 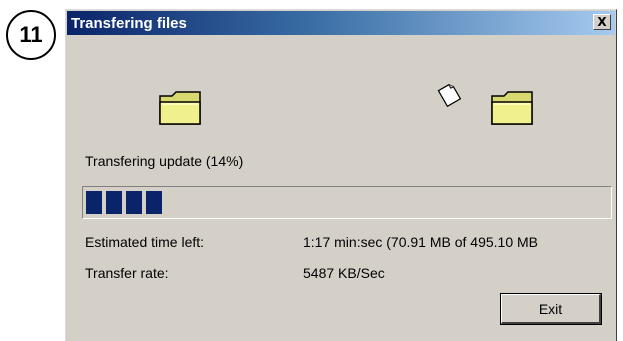 I want to click on source-folder-icon, so click(x=180, y=108).